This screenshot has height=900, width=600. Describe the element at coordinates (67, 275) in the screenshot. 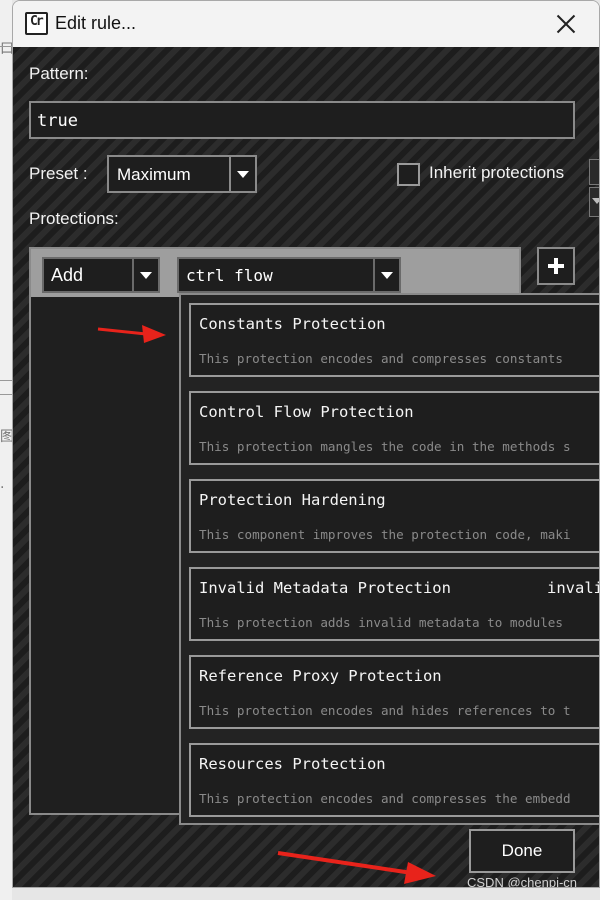

I see `action-value: Add` at that location.